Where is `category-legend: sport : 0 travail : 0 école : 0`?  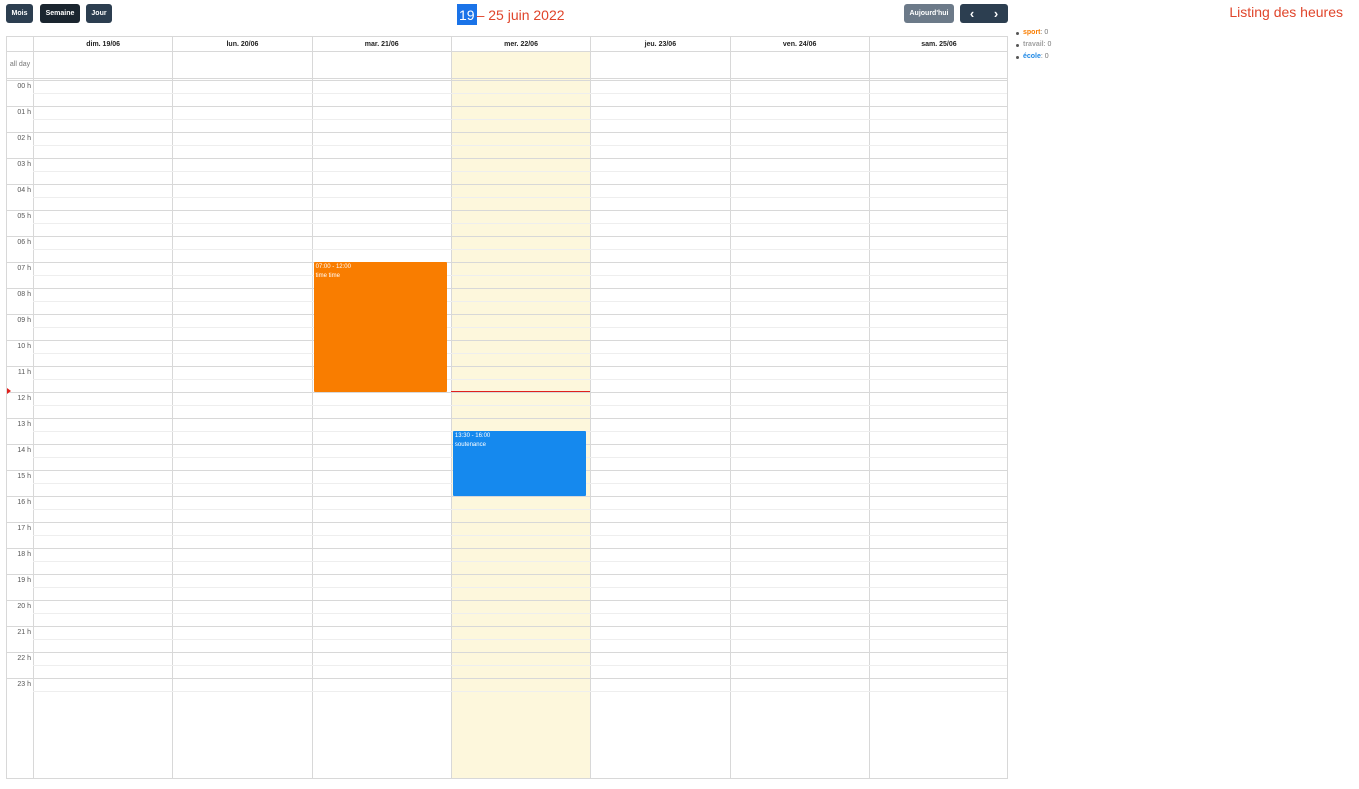 category-legend: sport : 0 travail : 0 école : 0 is located at coordinates (1033, 45).